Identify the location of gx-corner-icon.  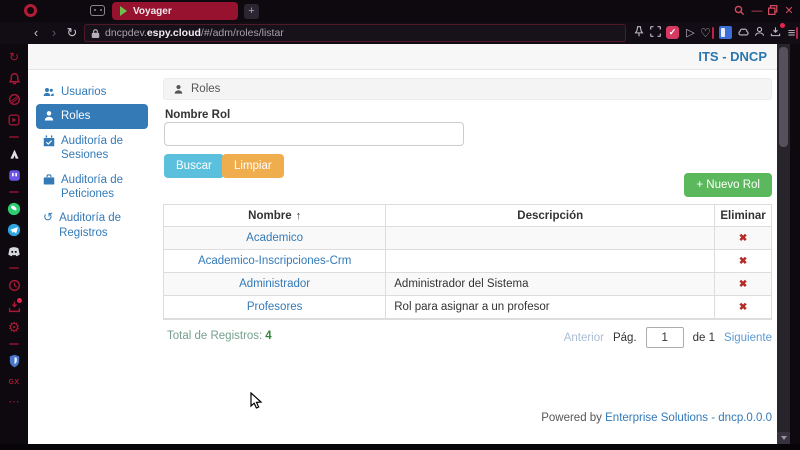
(14, 154).